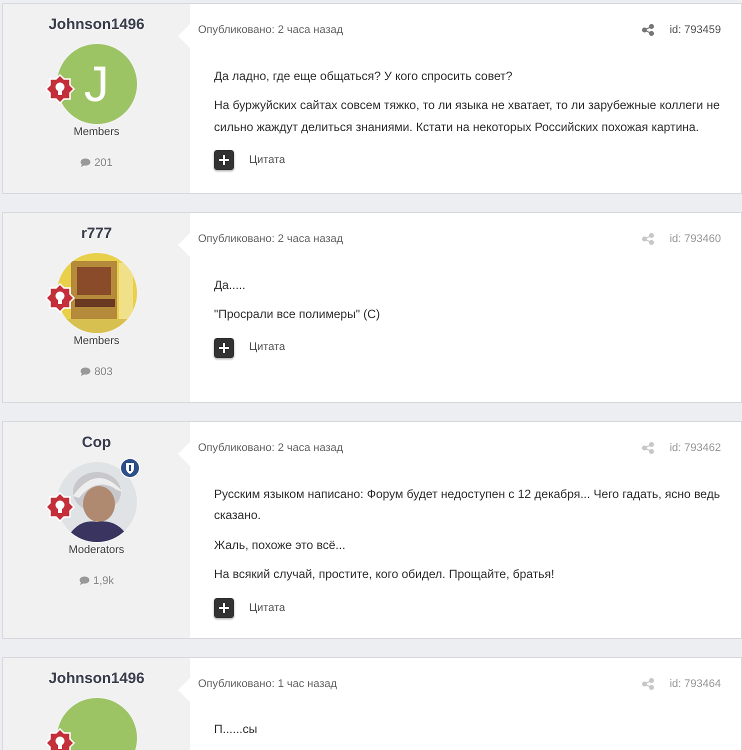 This screenshot has width=742, height=750. Describe the element at coordinates (467, 116) in the screenshot. I see `post-paragraph: На буржуйских сайтах совсем тяжко, то ли языка не хватает, то ли зарубежные коллеги не сильно жаждут делиться знаниями. Кстати на некоторых Российских похожая картина.` at that location.